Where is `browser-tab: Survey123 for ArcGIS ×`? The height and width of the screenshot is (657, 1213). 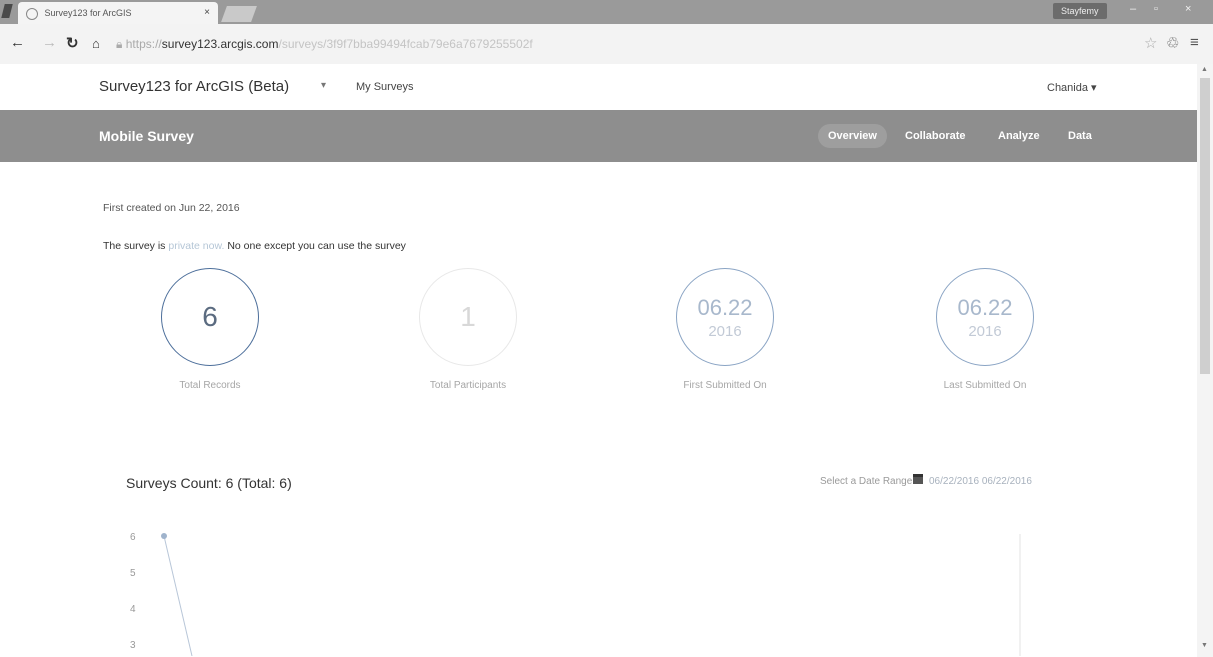 browser-tab: Survey123 for ArcGIS × is located at coordinates (118, 13).